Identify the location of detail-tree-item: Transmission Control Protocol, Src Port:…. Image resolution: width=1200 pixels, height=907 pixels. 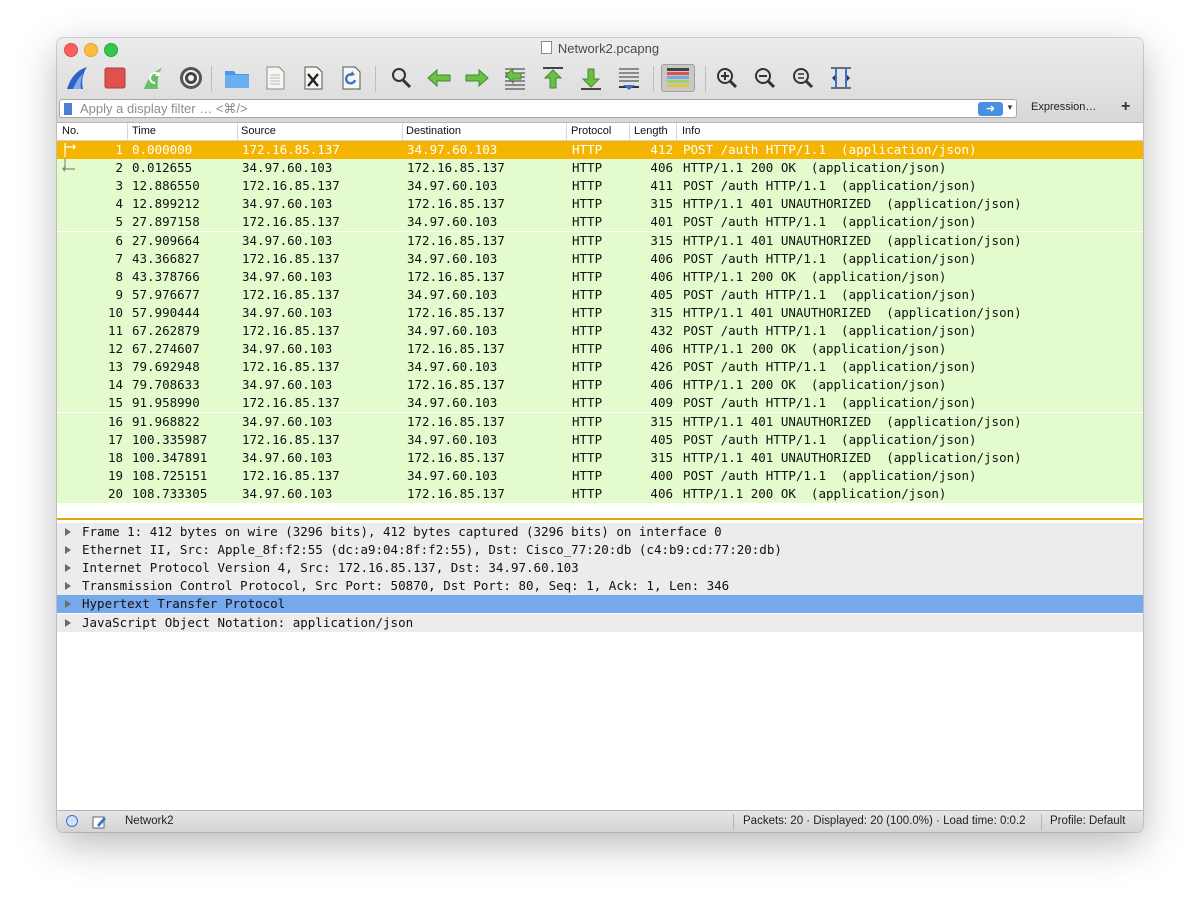
(600, 586).